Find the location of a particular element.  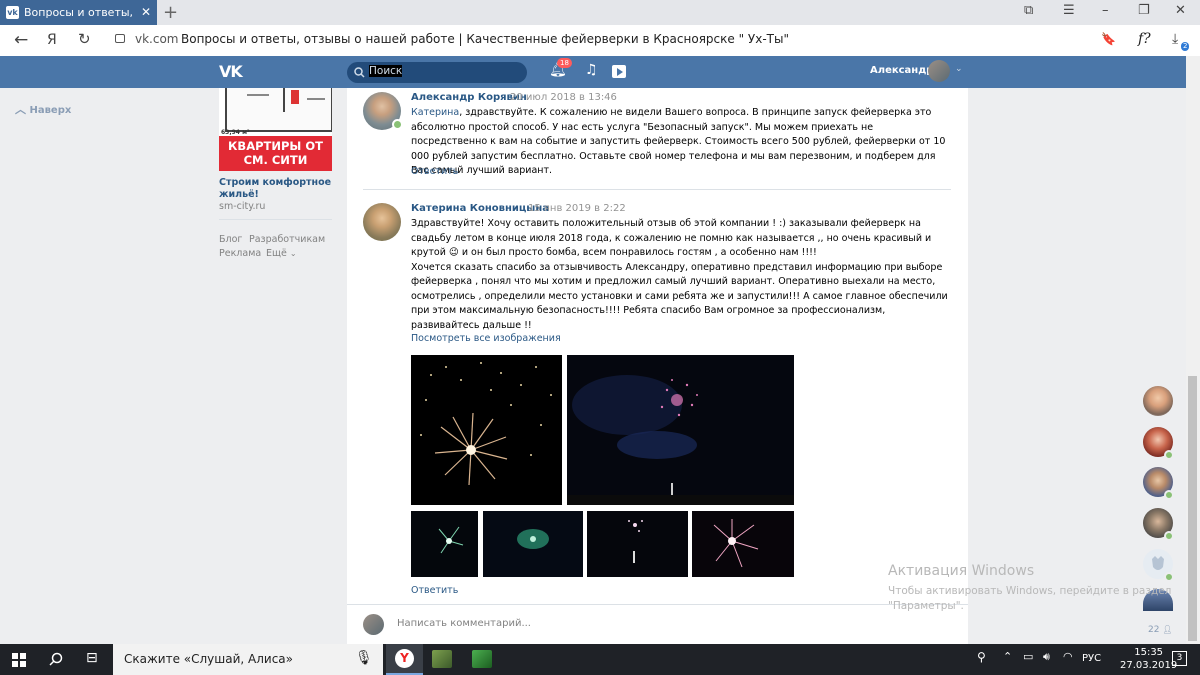

ad-image: 63,94 м² КВАРТИРЫ ОТ СМ. СИТИ is located at coordinates (275, 129).